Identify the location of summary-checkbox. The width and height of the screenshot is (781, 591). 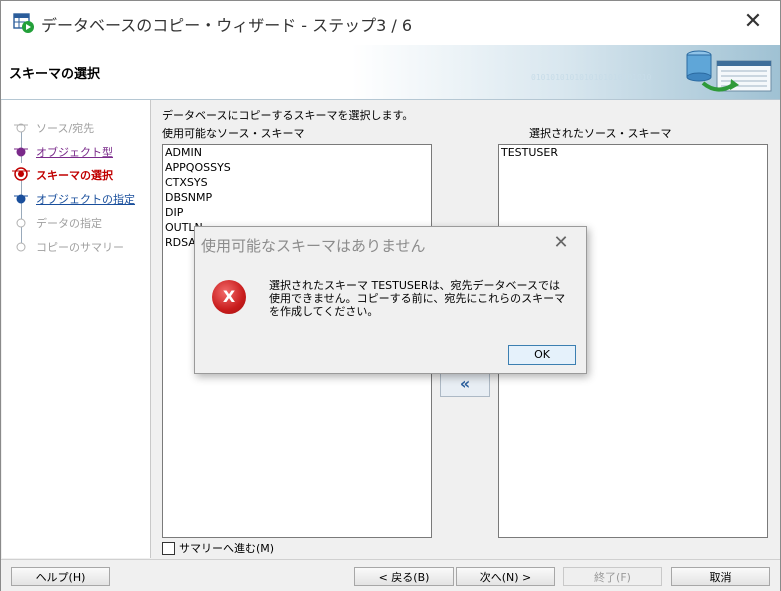
(168, 548).